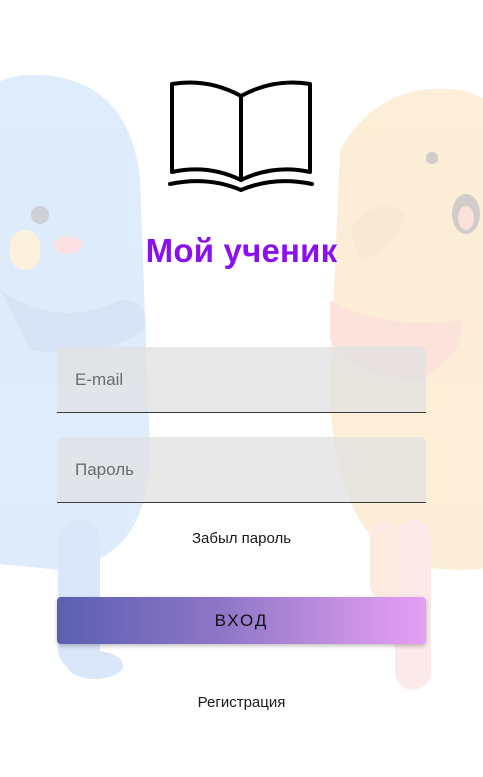  I want to click on login-button: ВХОД, so click(241, 620).